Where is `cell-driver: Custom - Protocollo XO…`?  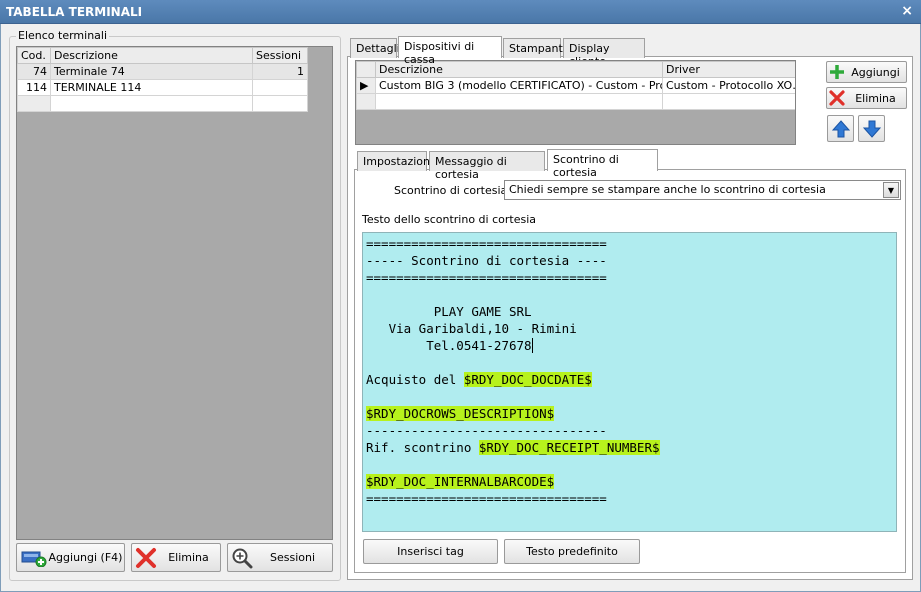 cell-driver: Custom - Protocollo XO… is located at coordinates (728, 85).